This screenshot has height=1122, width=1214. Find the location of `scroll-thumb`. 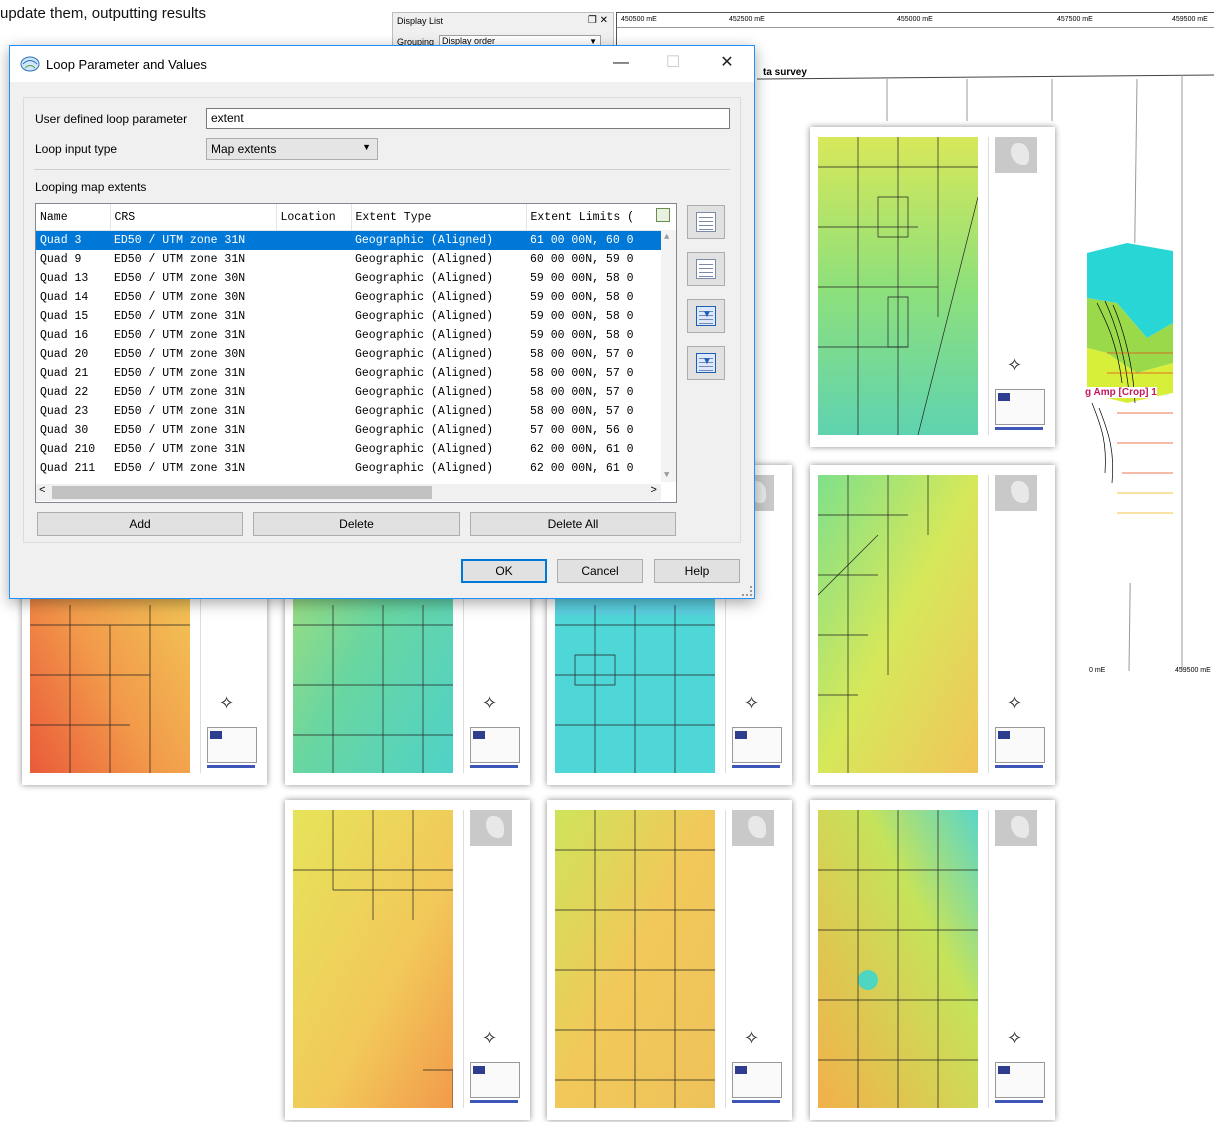

scroll-thumb is located at coordinates (242, 492).